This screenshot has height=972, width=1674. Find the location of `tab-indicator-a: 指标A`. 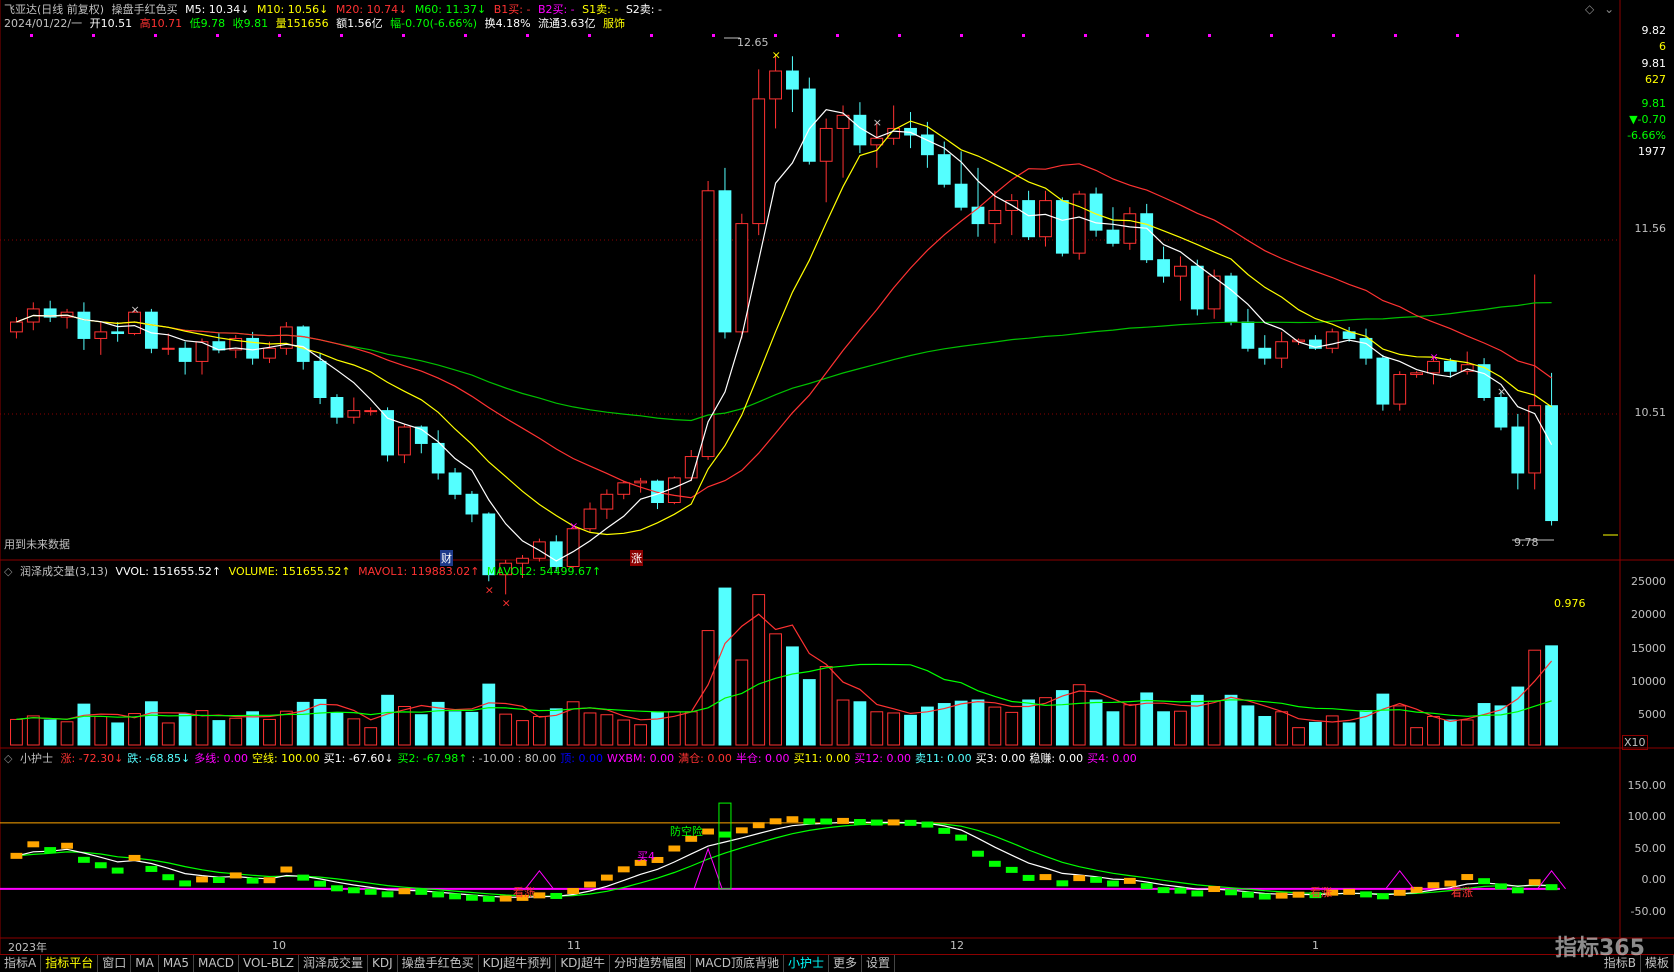

tab-indicator-a: 指标A is located at coordinates (21, 963).